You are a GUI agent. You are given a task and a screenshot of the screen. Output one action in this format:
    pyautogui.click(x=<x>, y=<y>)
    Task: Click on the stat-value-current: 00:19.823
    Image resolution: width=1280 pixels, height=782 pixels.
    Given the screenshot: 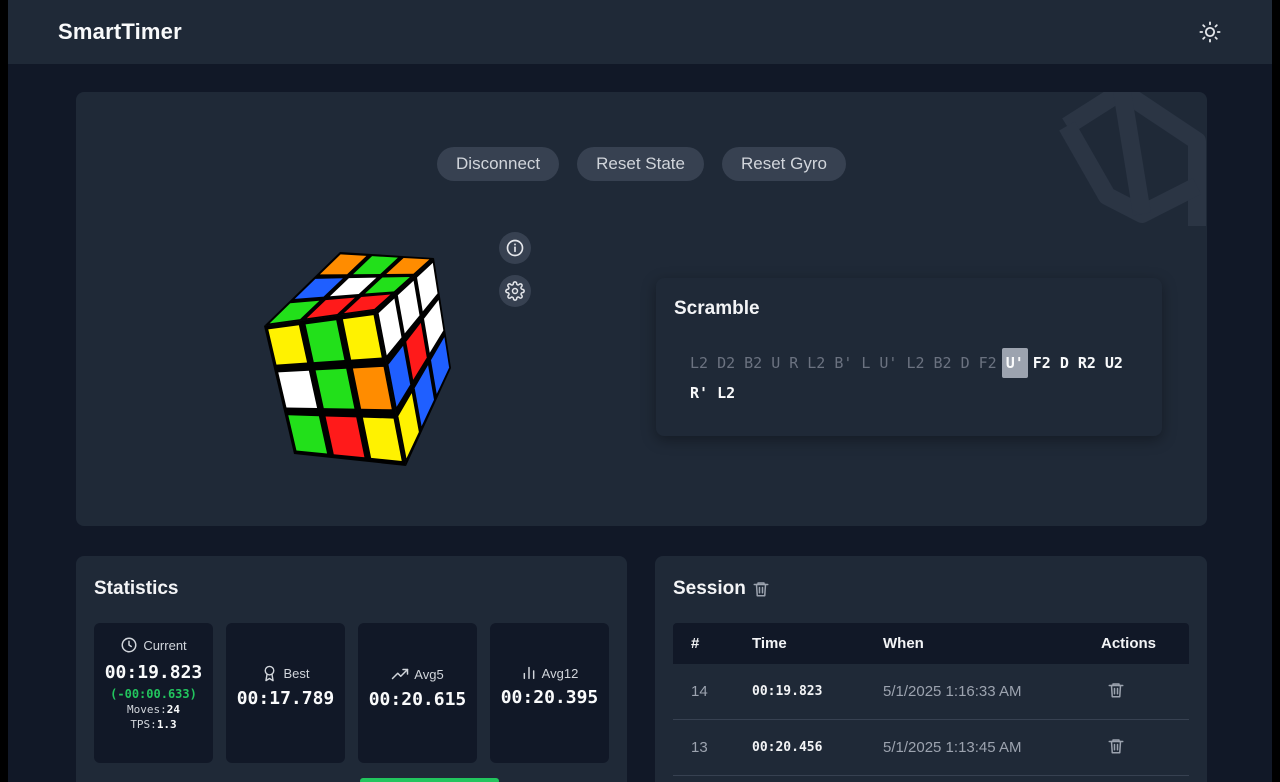 What is the action you would take?
    pyautogui.click(x=153, y=672)
    